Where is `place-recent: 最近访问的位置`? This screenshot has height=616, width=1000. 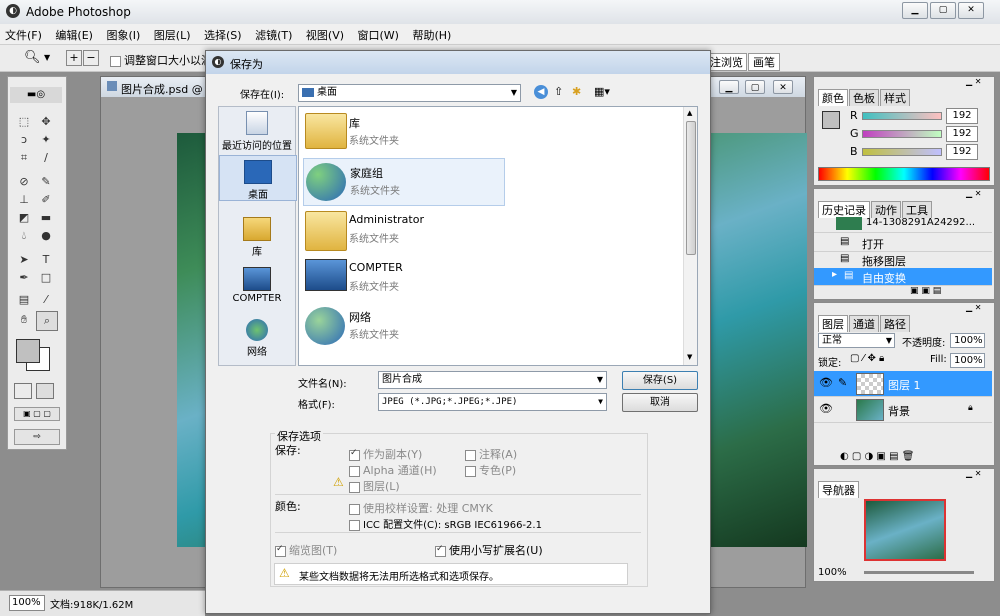 place-recent: 最近访问的位置 is located at coordinates (257, 131).